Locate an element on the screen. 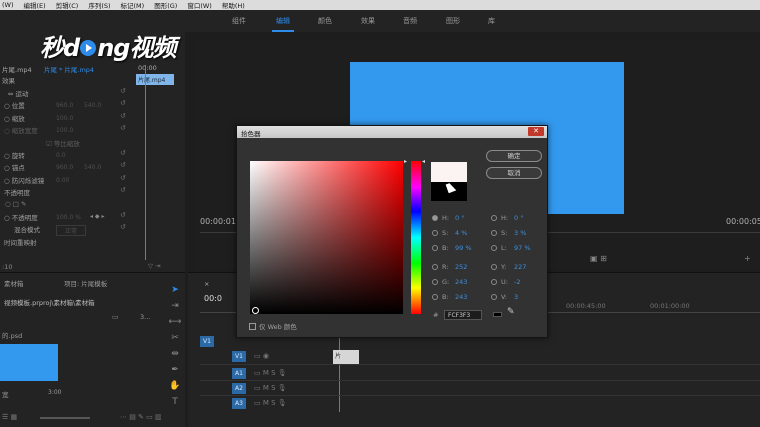  track-select-icon: ⇥ is located at coordinates (175, 307).